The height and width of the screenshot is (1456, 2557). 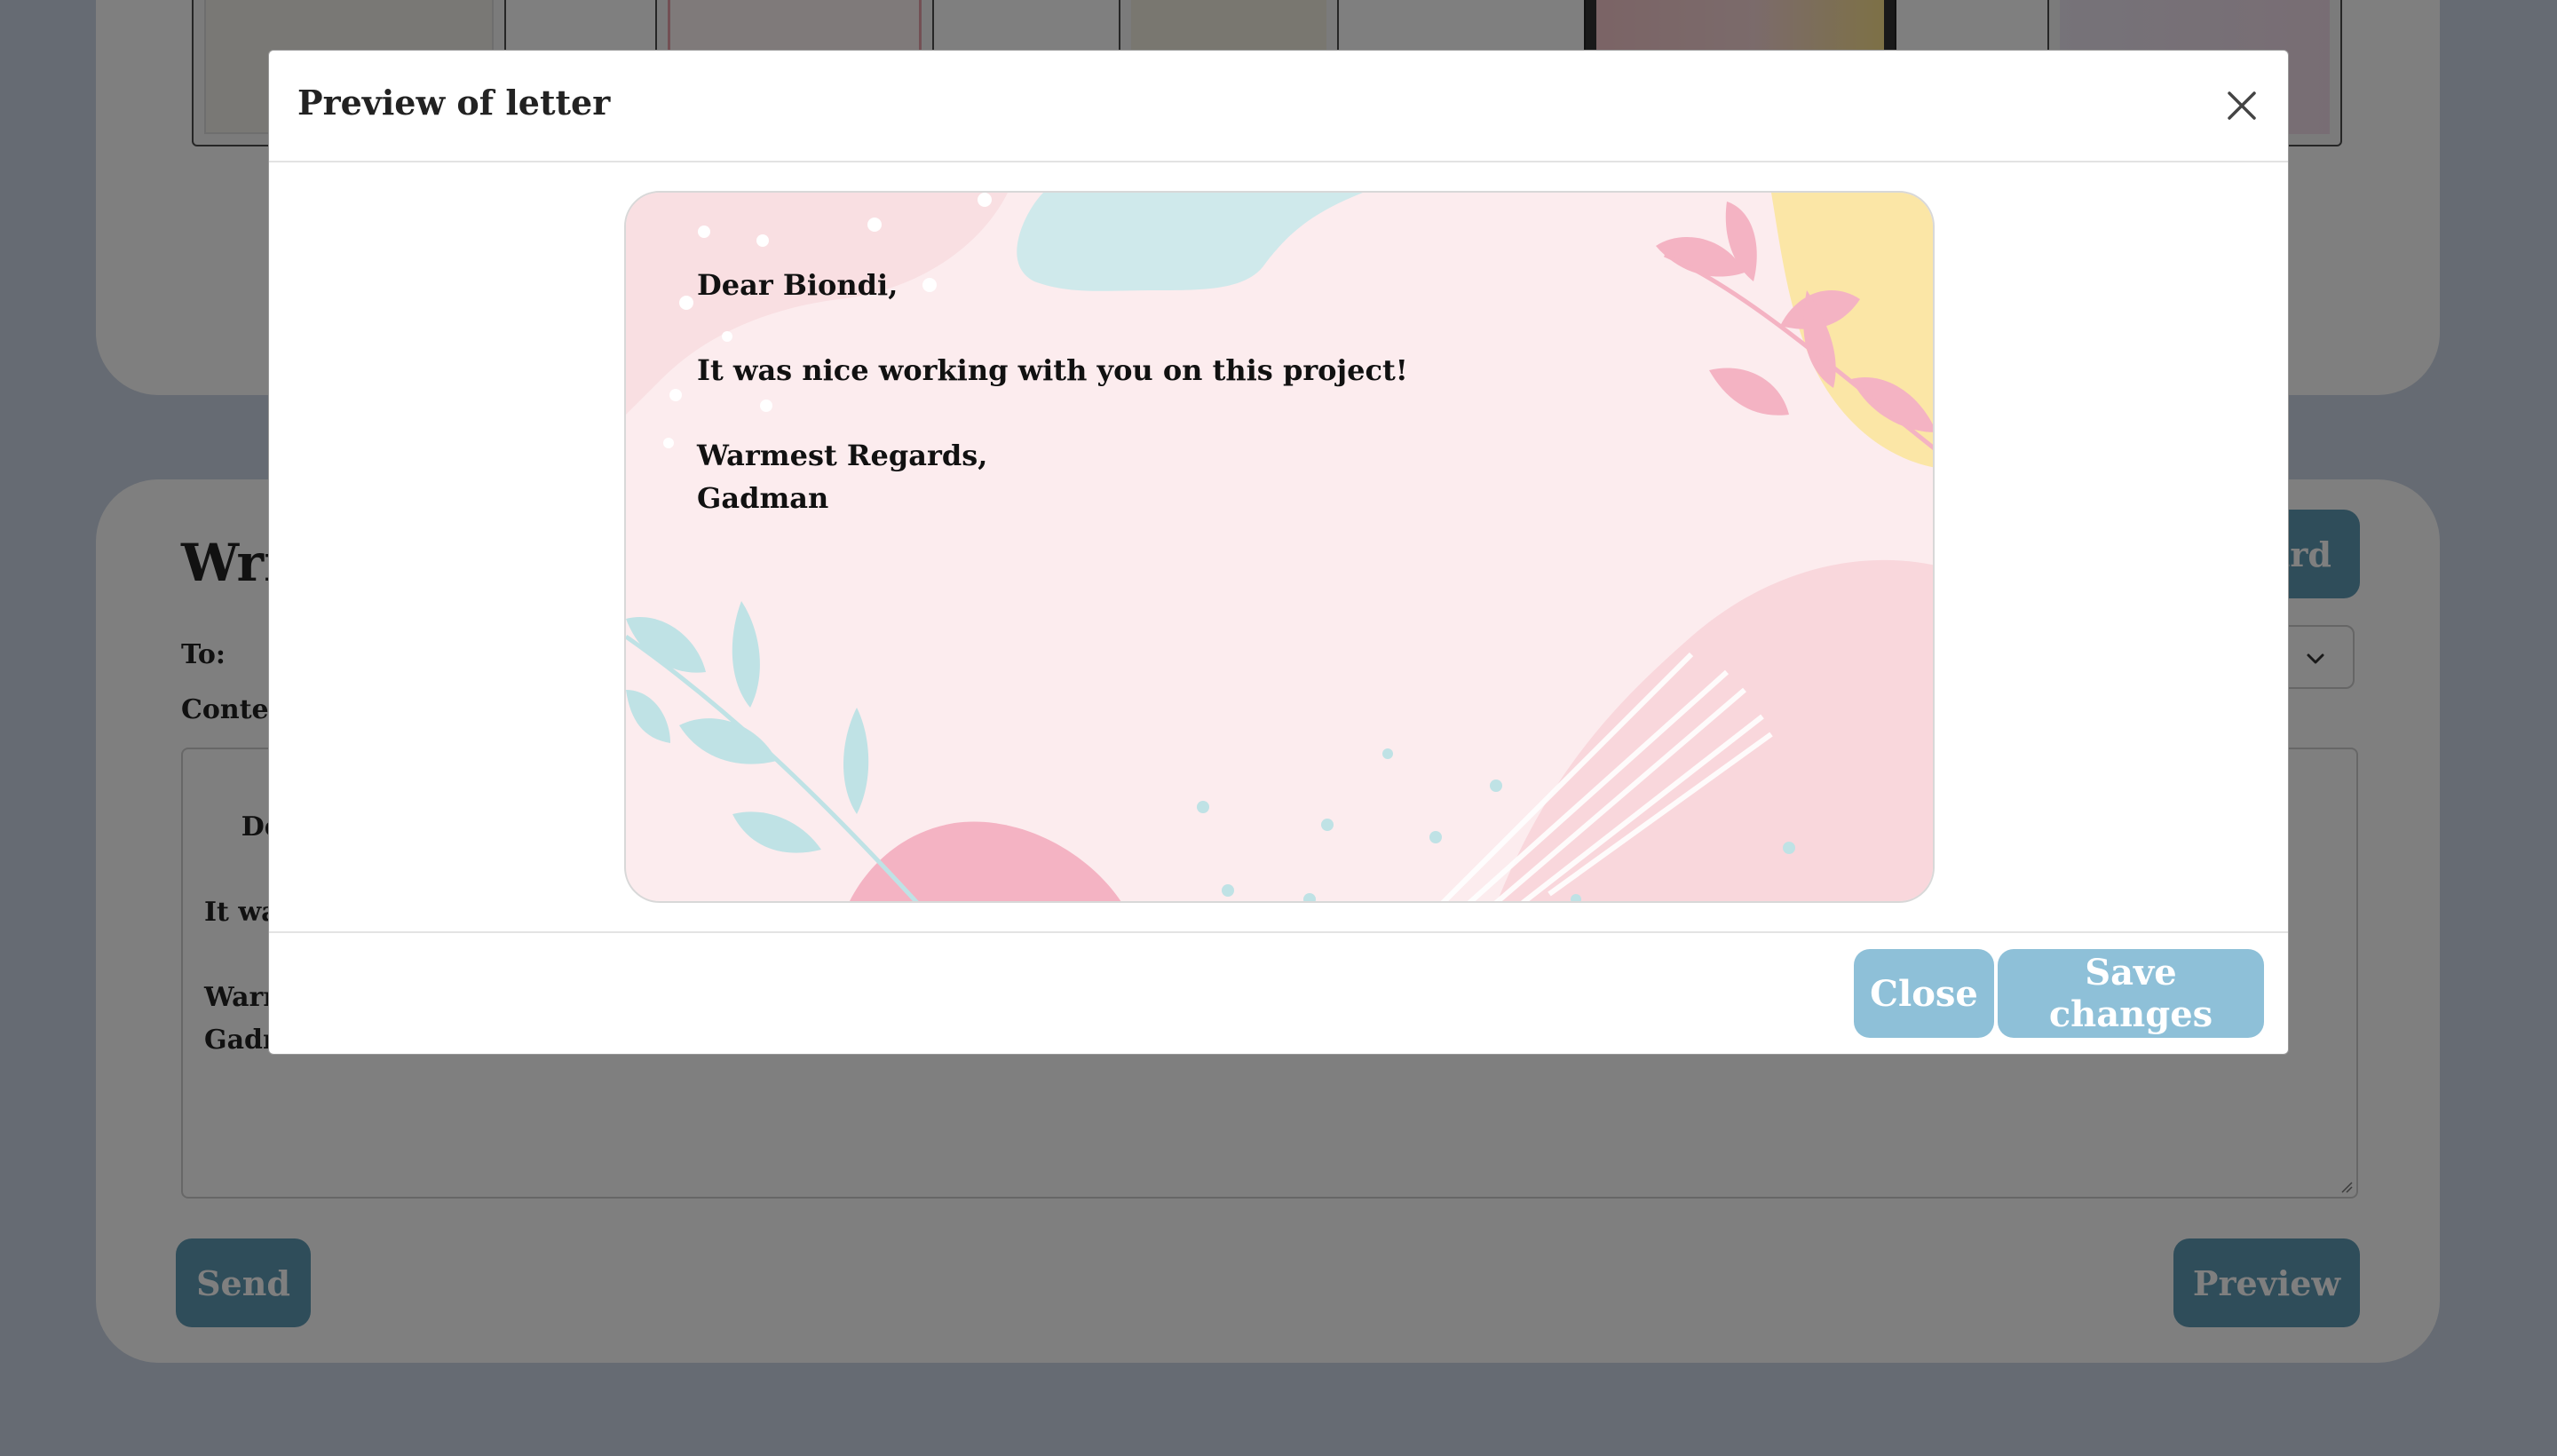 What do you see at coordinates (763, 498) in the screenshot?
I see `letter-signature: Gadman` at bounding box center [763, 498].